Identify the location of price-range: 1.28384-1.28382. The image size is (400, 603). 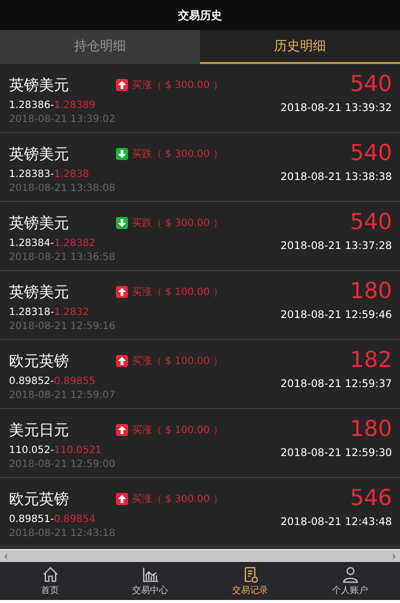
(52, 243).